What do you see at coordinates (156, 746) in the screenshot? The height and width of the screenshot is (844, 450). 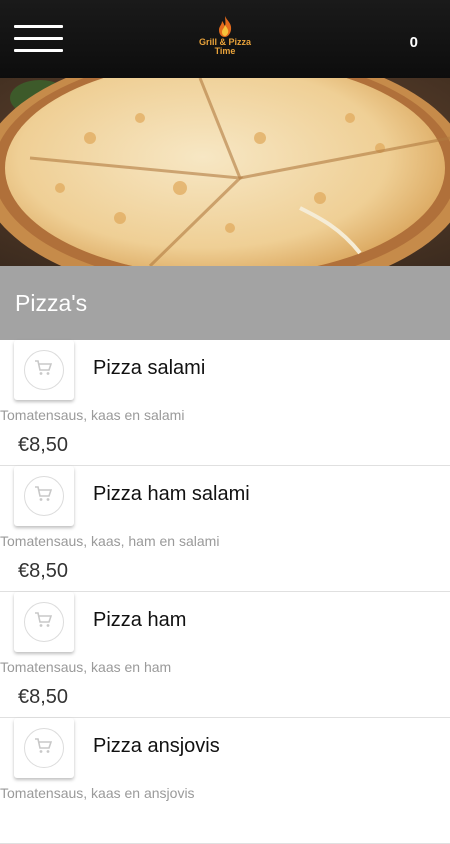 I see `product-name: Pizza ansjovis` at bounding box center [156, 746].